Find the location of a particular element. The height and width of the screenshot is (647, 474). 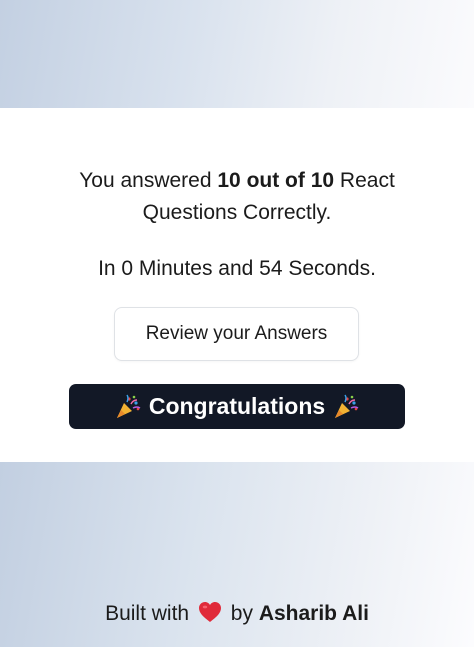

score-prefix: You answered is located at coordinates (145, 180).